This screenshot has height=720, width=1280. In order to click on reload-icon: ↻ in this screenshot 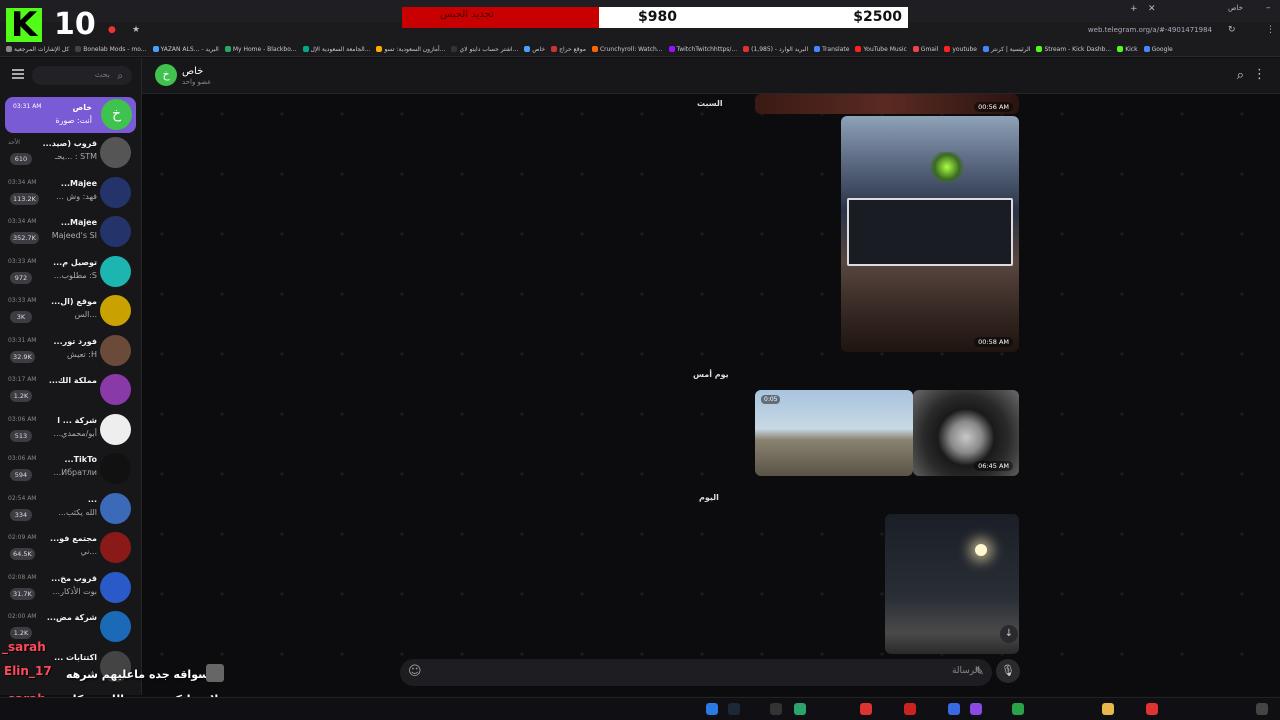, I will do `click(1232, 30)`.